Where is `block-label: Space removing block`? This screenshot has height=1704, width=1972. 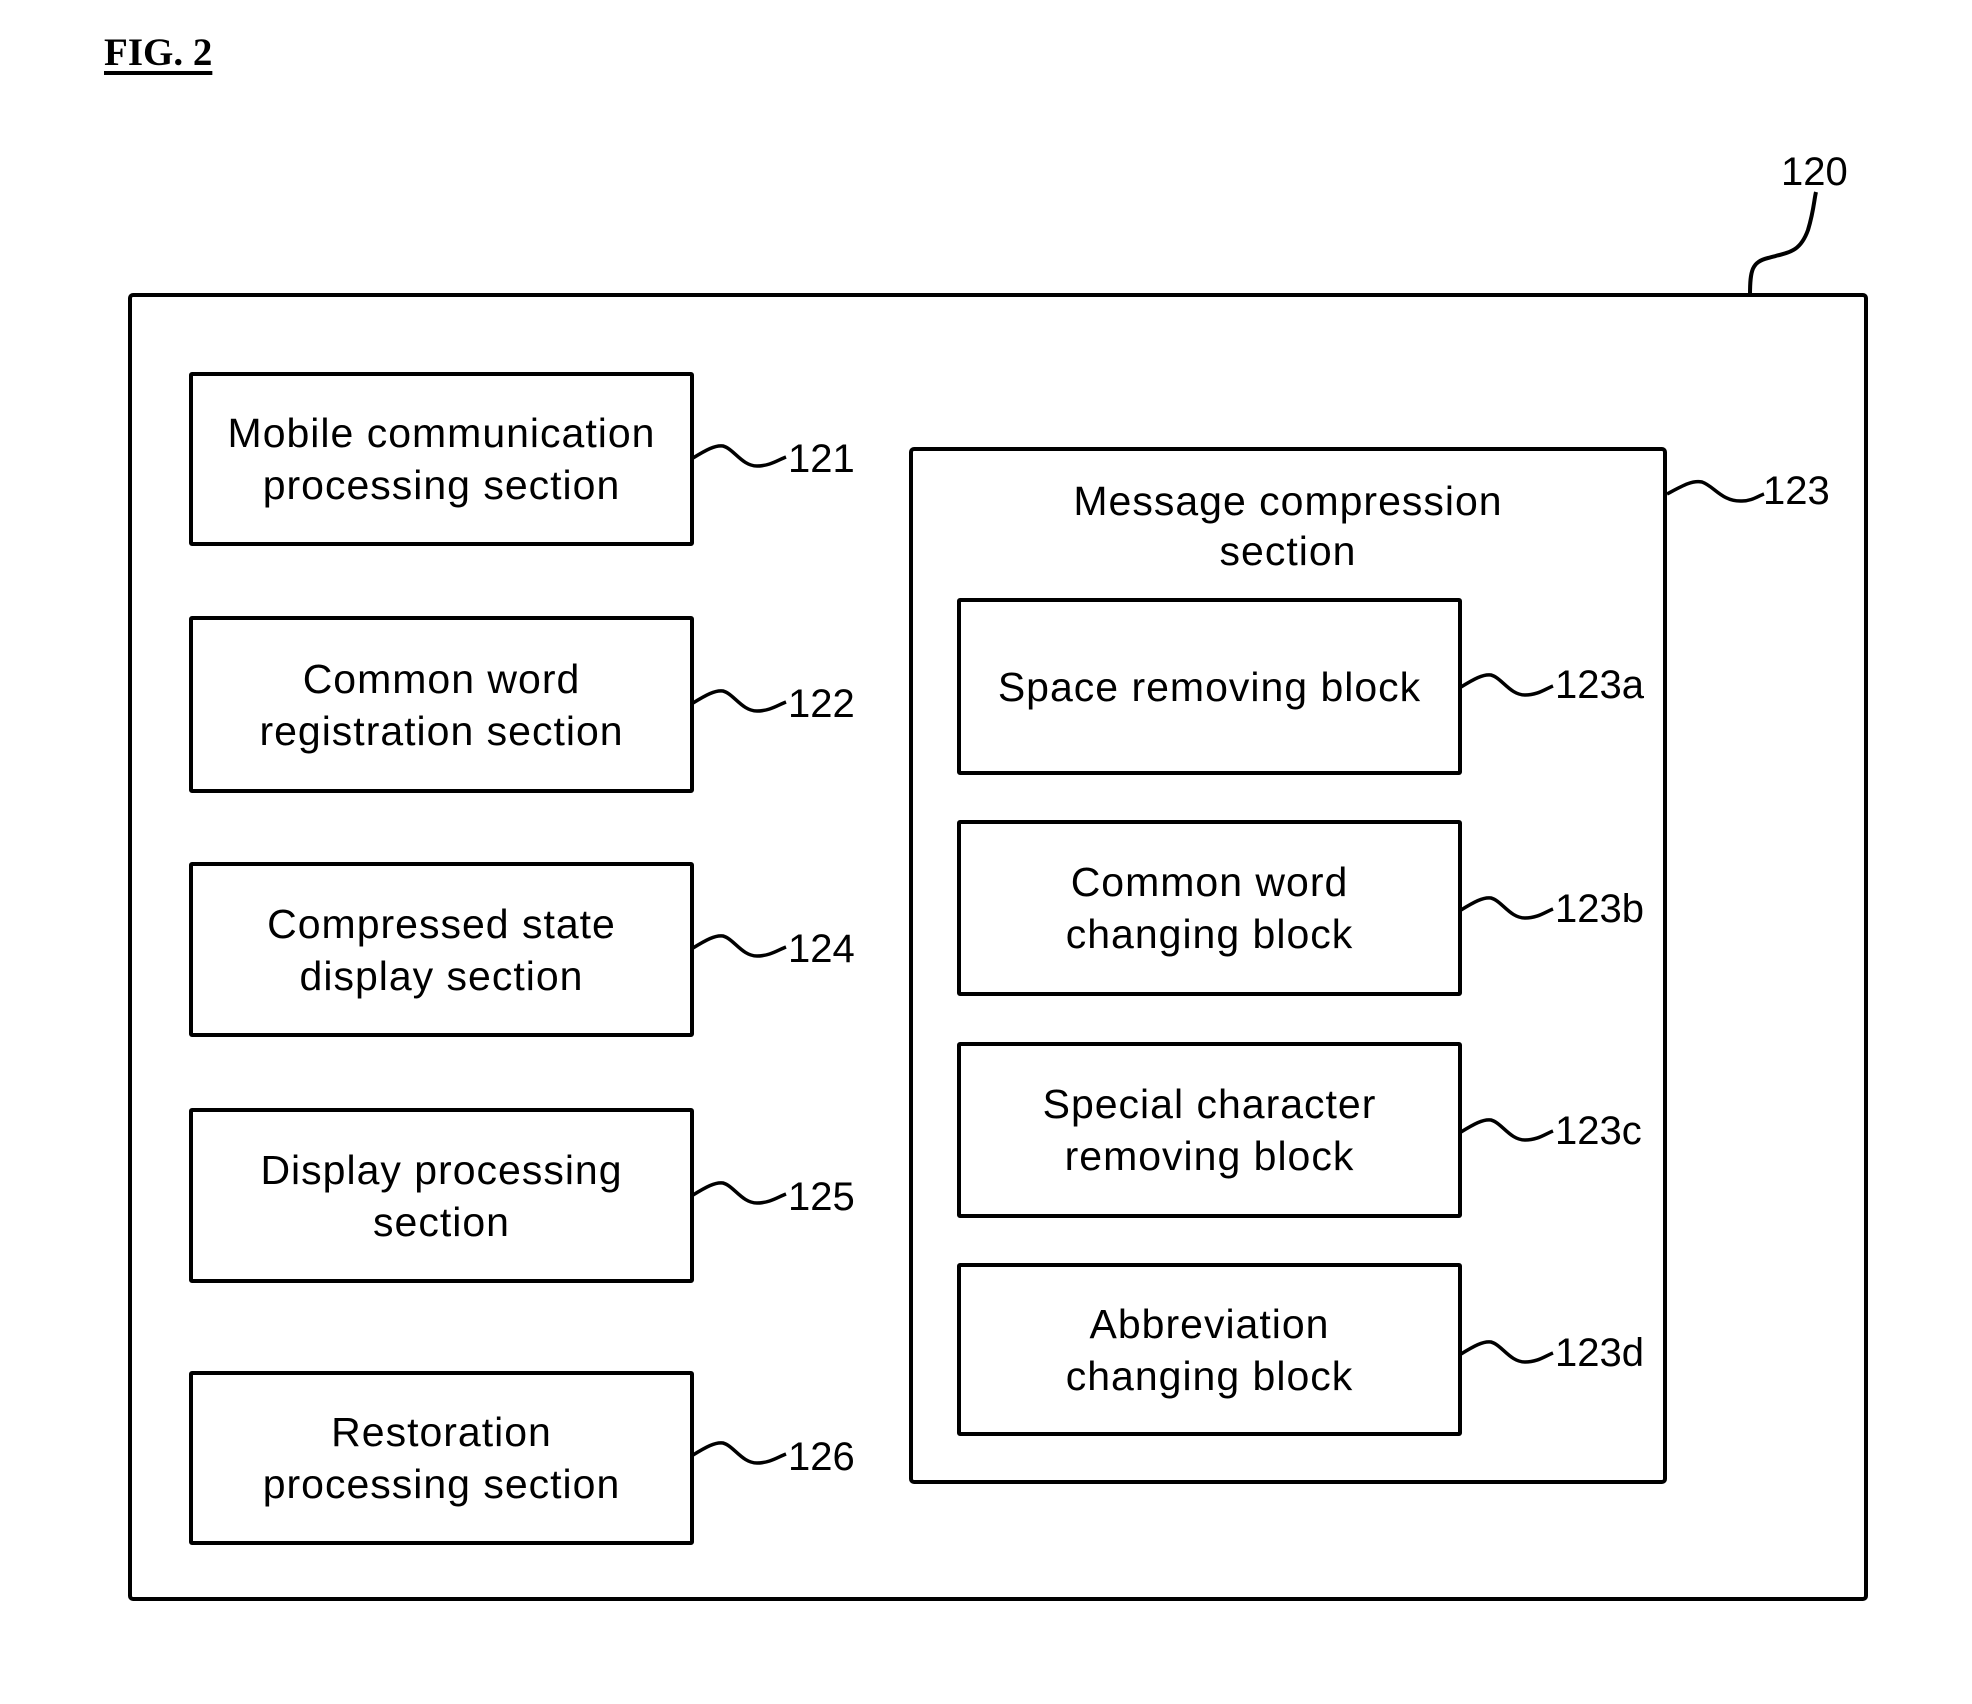
block-label: Space removing block is located at coordinates (1209, 686).